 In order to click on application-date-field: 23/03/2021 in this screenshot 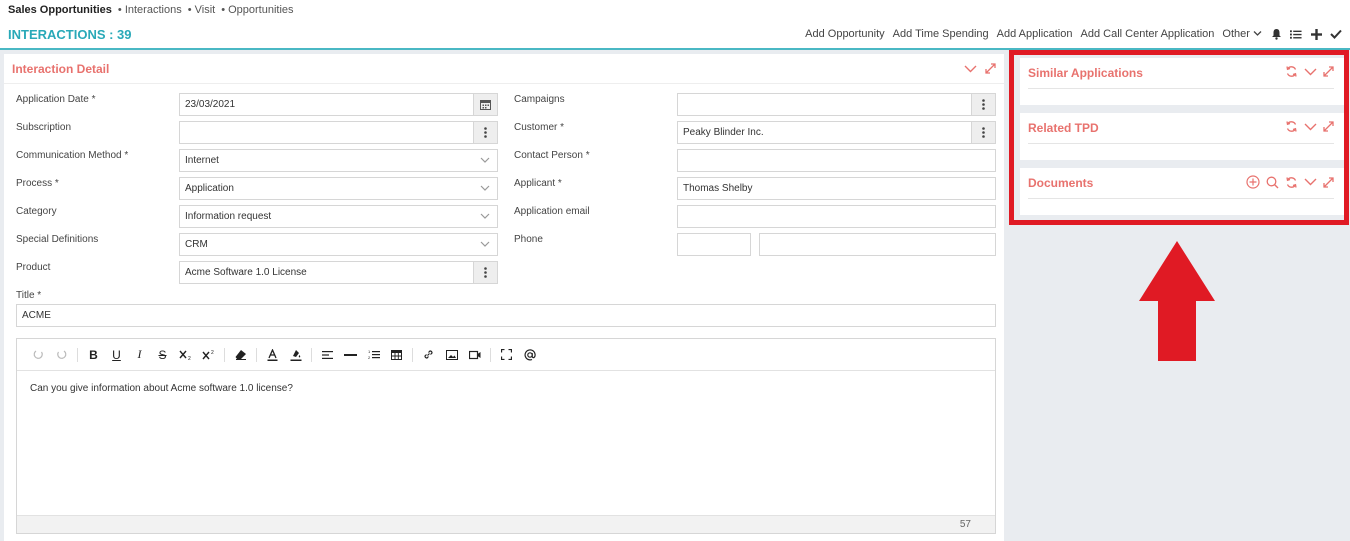, I will do `click(338, 104)`.